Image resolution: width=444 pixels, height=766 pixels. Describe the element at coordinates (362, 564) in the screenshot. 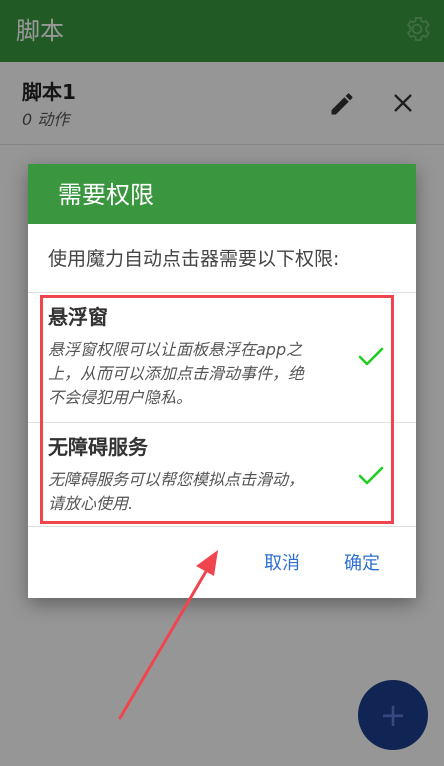

I see `ok-button: 确定` at that location.